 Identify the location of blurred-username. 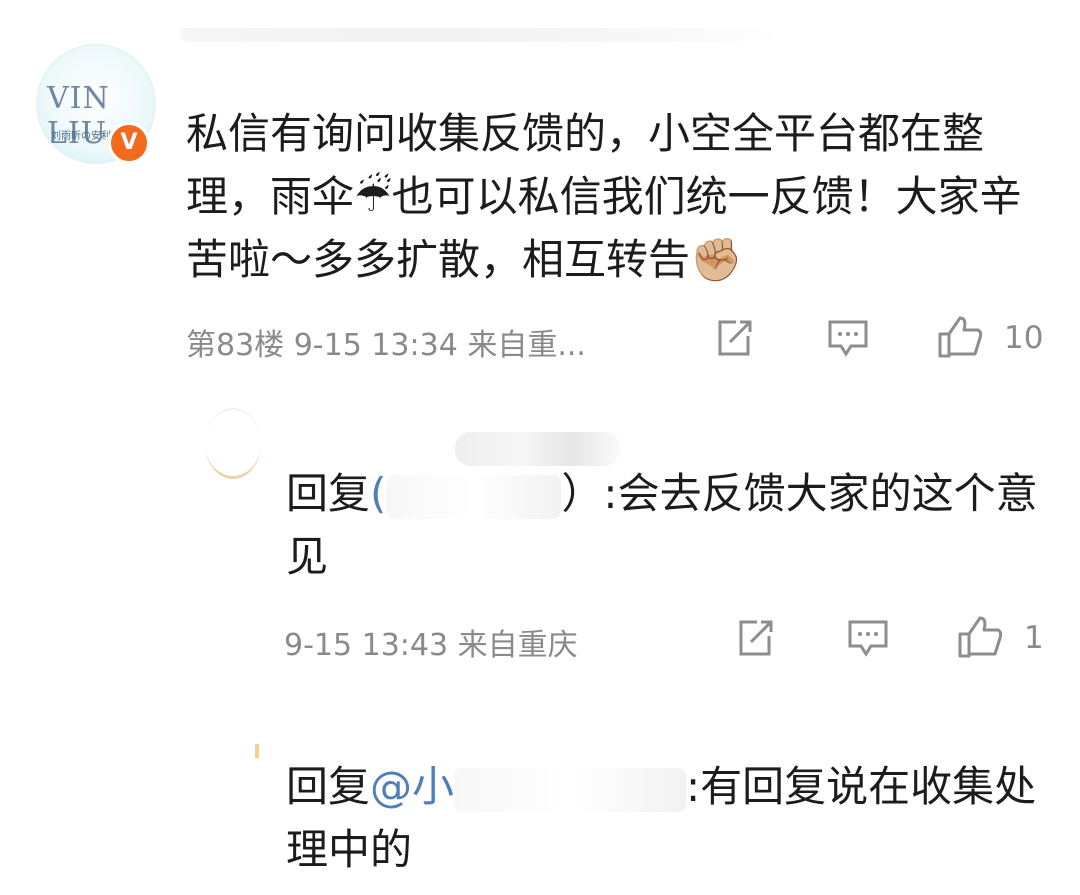
(537, 449).